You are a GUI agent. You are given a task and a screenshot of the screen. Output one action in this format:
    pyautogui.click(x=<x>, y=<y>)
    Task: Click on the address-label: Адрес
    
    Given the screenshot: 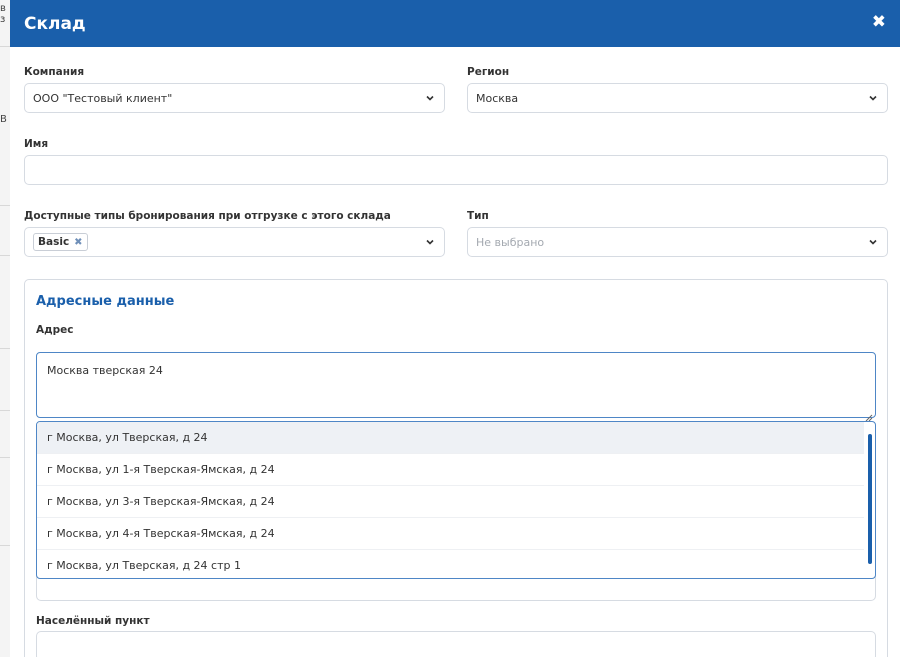 What is the action you would take?
    pyautogui.click(x=55, y=330)
    